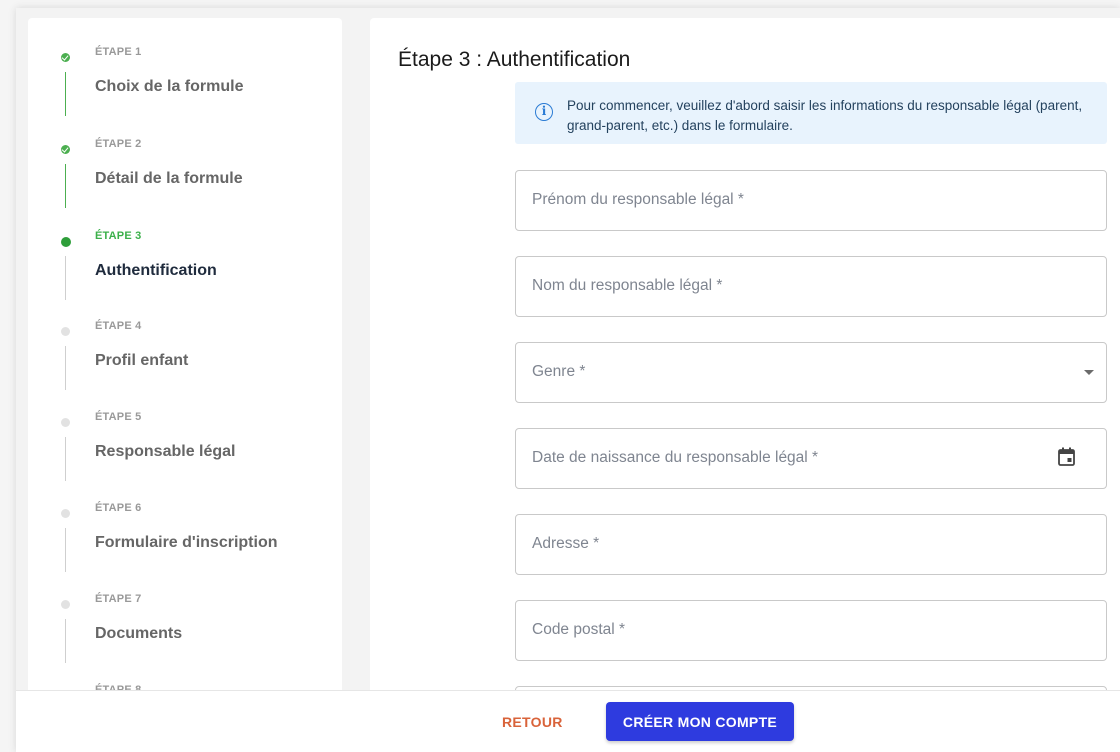 The width and height of the screenshot is (1120, 752). What do you see at coordinates (811, 286) in the screenshot?
I see `last-name-field: Nom du responsable légal *` at bounding box center [811, 286].